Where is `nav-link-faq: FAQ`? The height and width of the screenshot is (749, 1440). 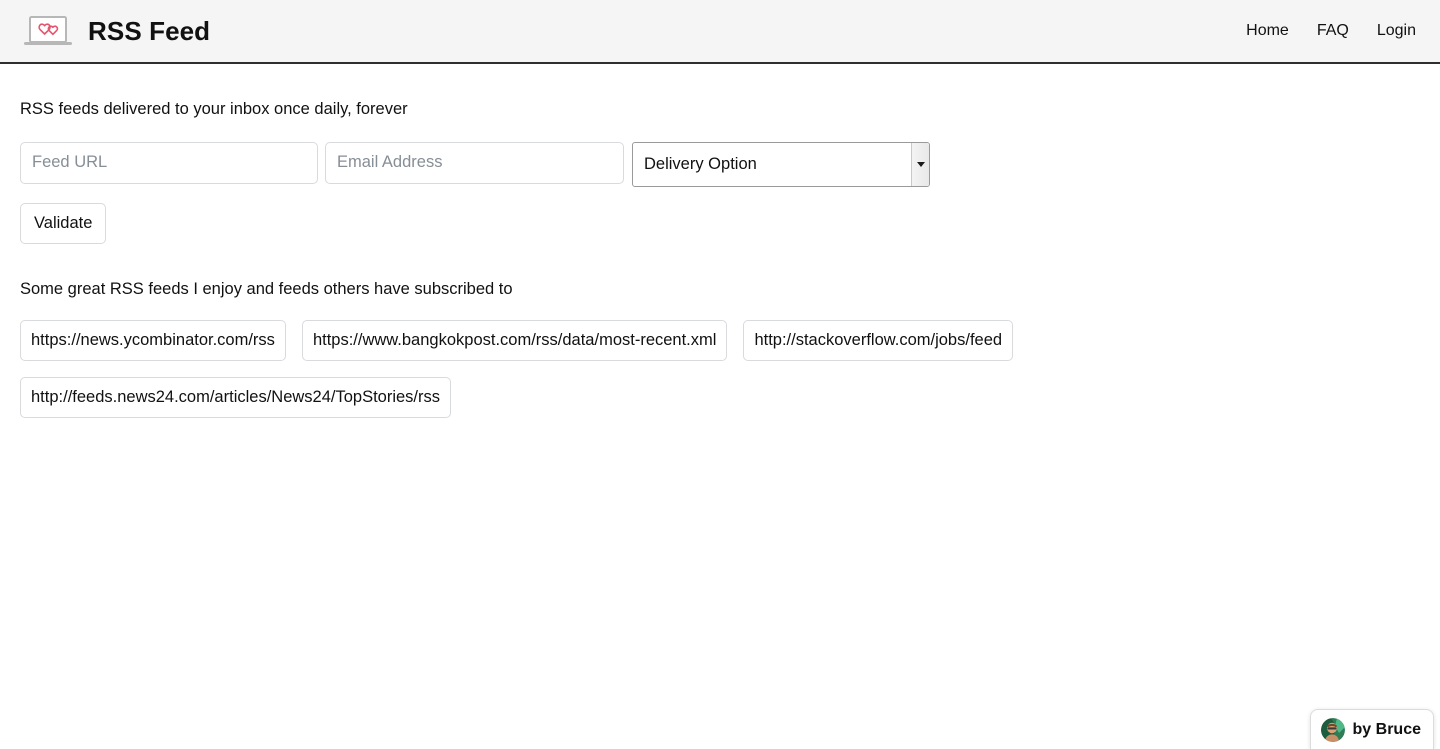
nav-link-faq: FAQ is located at coordinates (1333, 31).